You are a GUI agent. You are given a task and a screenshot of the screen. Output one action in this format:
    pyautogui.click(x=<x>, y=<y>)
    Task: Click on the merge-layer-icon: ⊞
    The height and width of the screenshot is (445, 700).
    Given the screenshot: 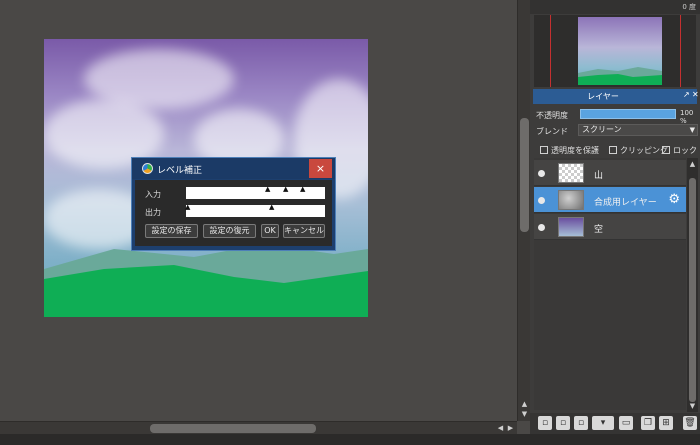 What is the action you would take?
    pyautogui.click(x=666, y=423)
    